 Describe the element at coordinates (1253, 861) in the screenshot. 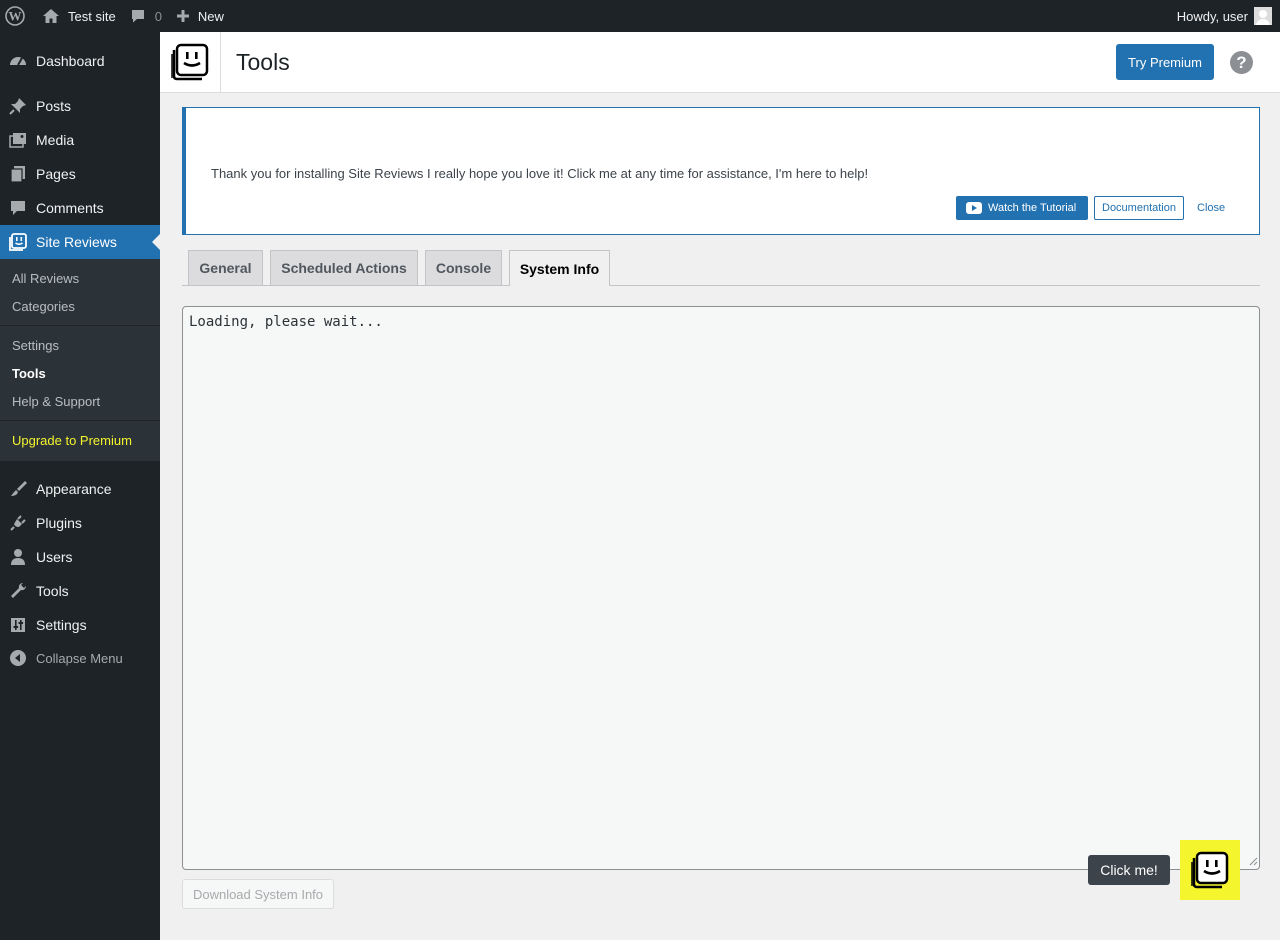

I see `resize-handle-icon` at that location.